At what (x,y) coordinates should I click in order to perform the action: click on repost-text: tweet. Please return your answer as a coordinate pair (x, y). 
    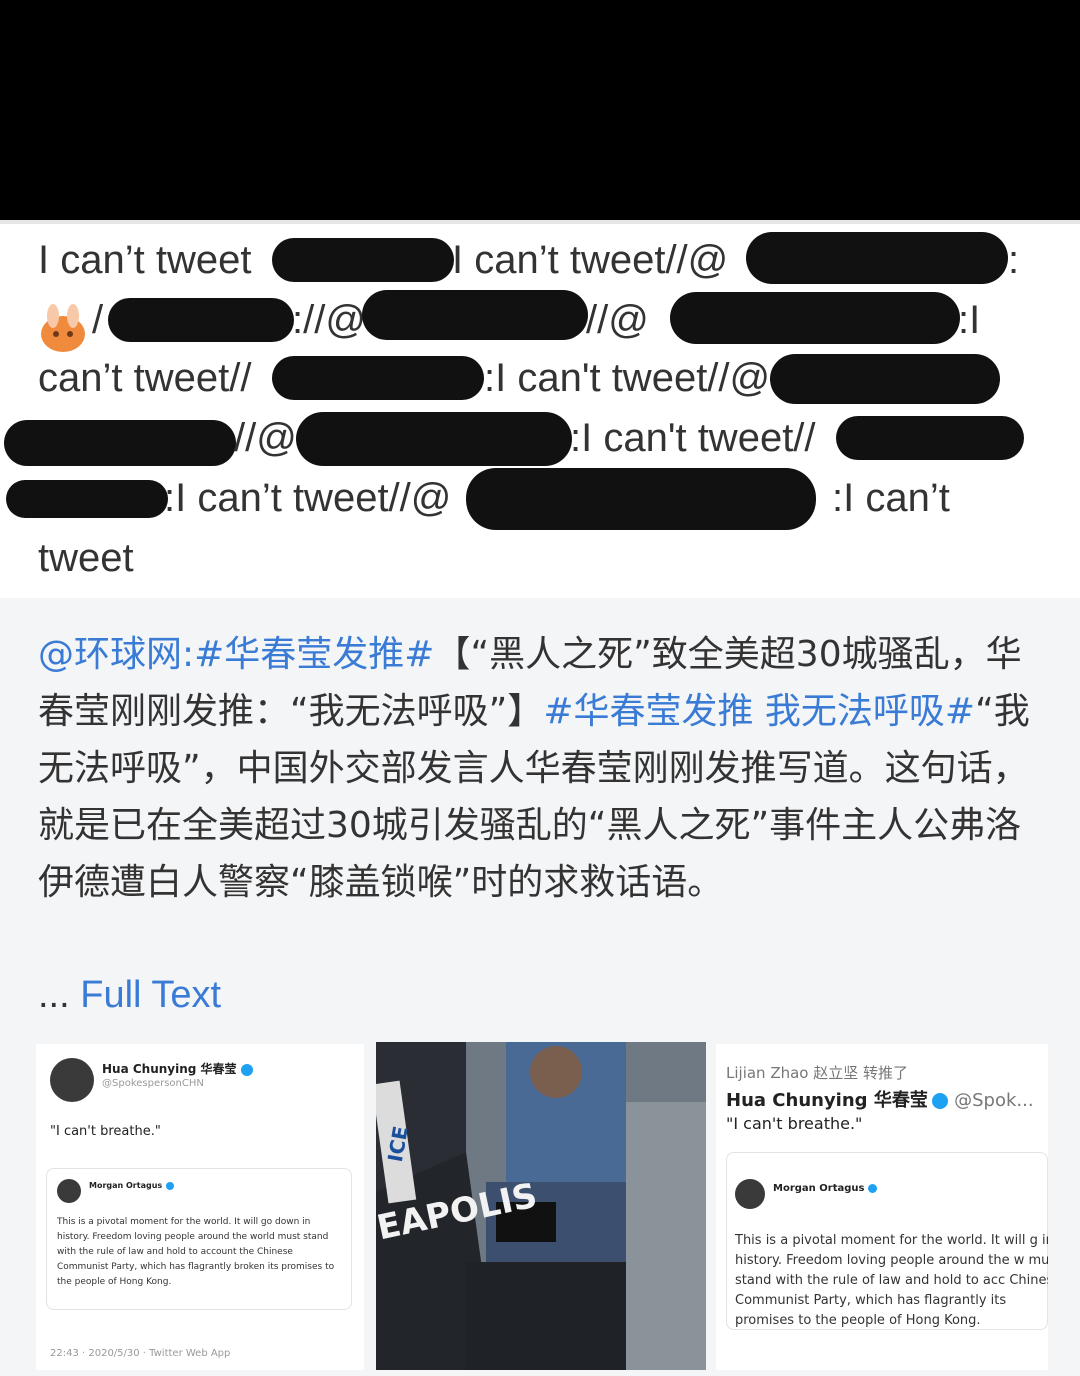
    Looking at the image, I should click on (86, 558).